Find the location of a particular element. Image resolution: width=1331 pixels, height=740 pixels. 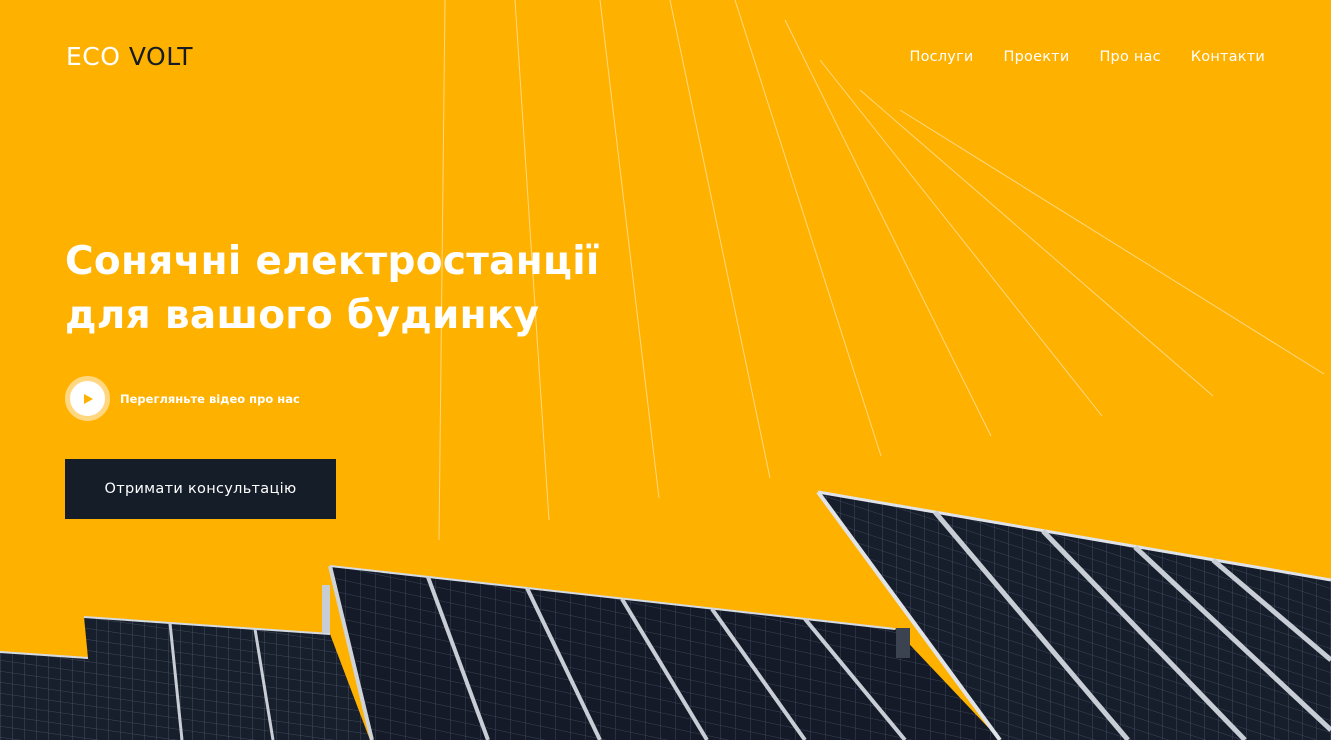

nav-item-contacts: Контакти is located at coordinates (1228, 57).